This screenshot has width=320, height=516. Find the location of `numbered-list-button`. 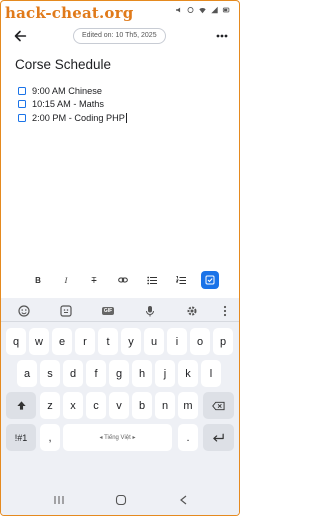

numbered-list-button is located at coordinates (181, 280).